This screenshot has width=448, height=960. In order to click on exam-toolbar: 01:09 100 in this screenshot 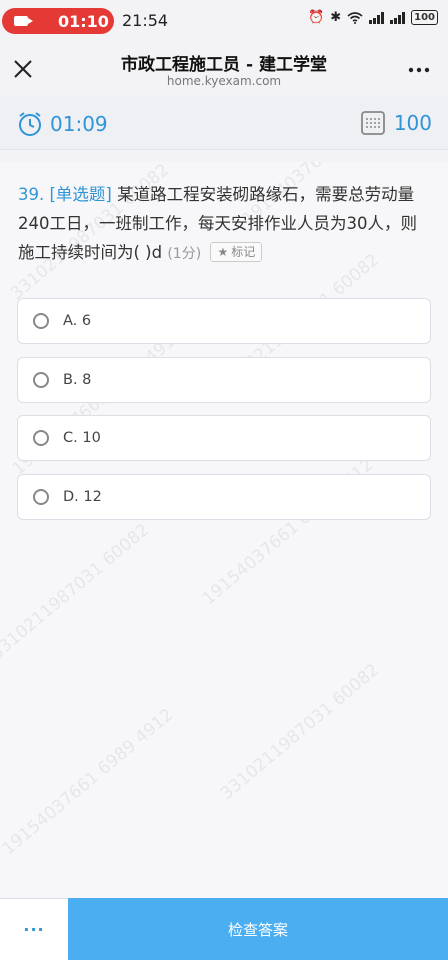, I will do `click(224, 123)`.